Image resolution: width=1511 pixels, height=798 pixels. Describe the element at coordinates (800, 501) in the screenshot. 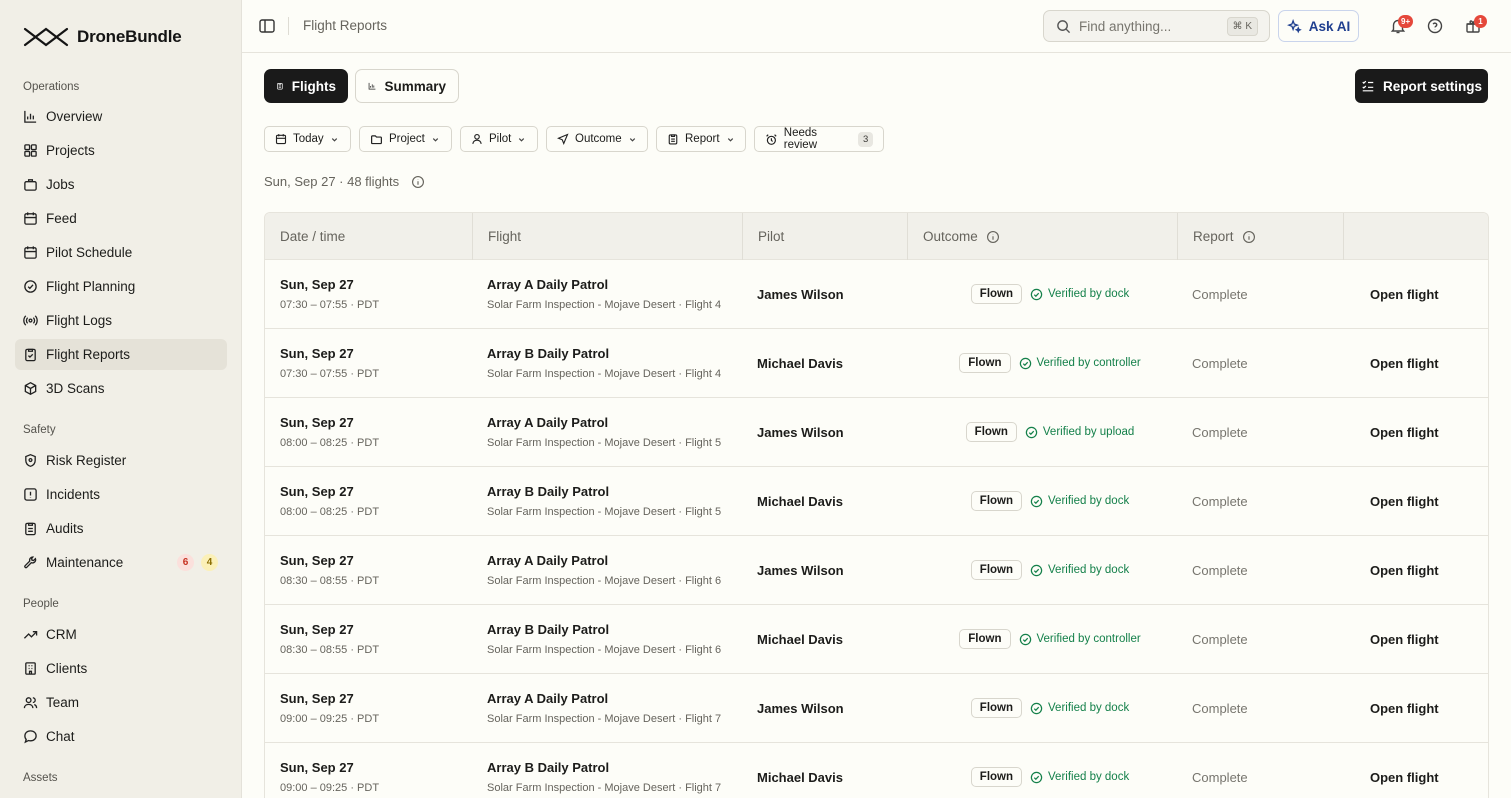

I see `pilot-name: Michael Davis` at that location.